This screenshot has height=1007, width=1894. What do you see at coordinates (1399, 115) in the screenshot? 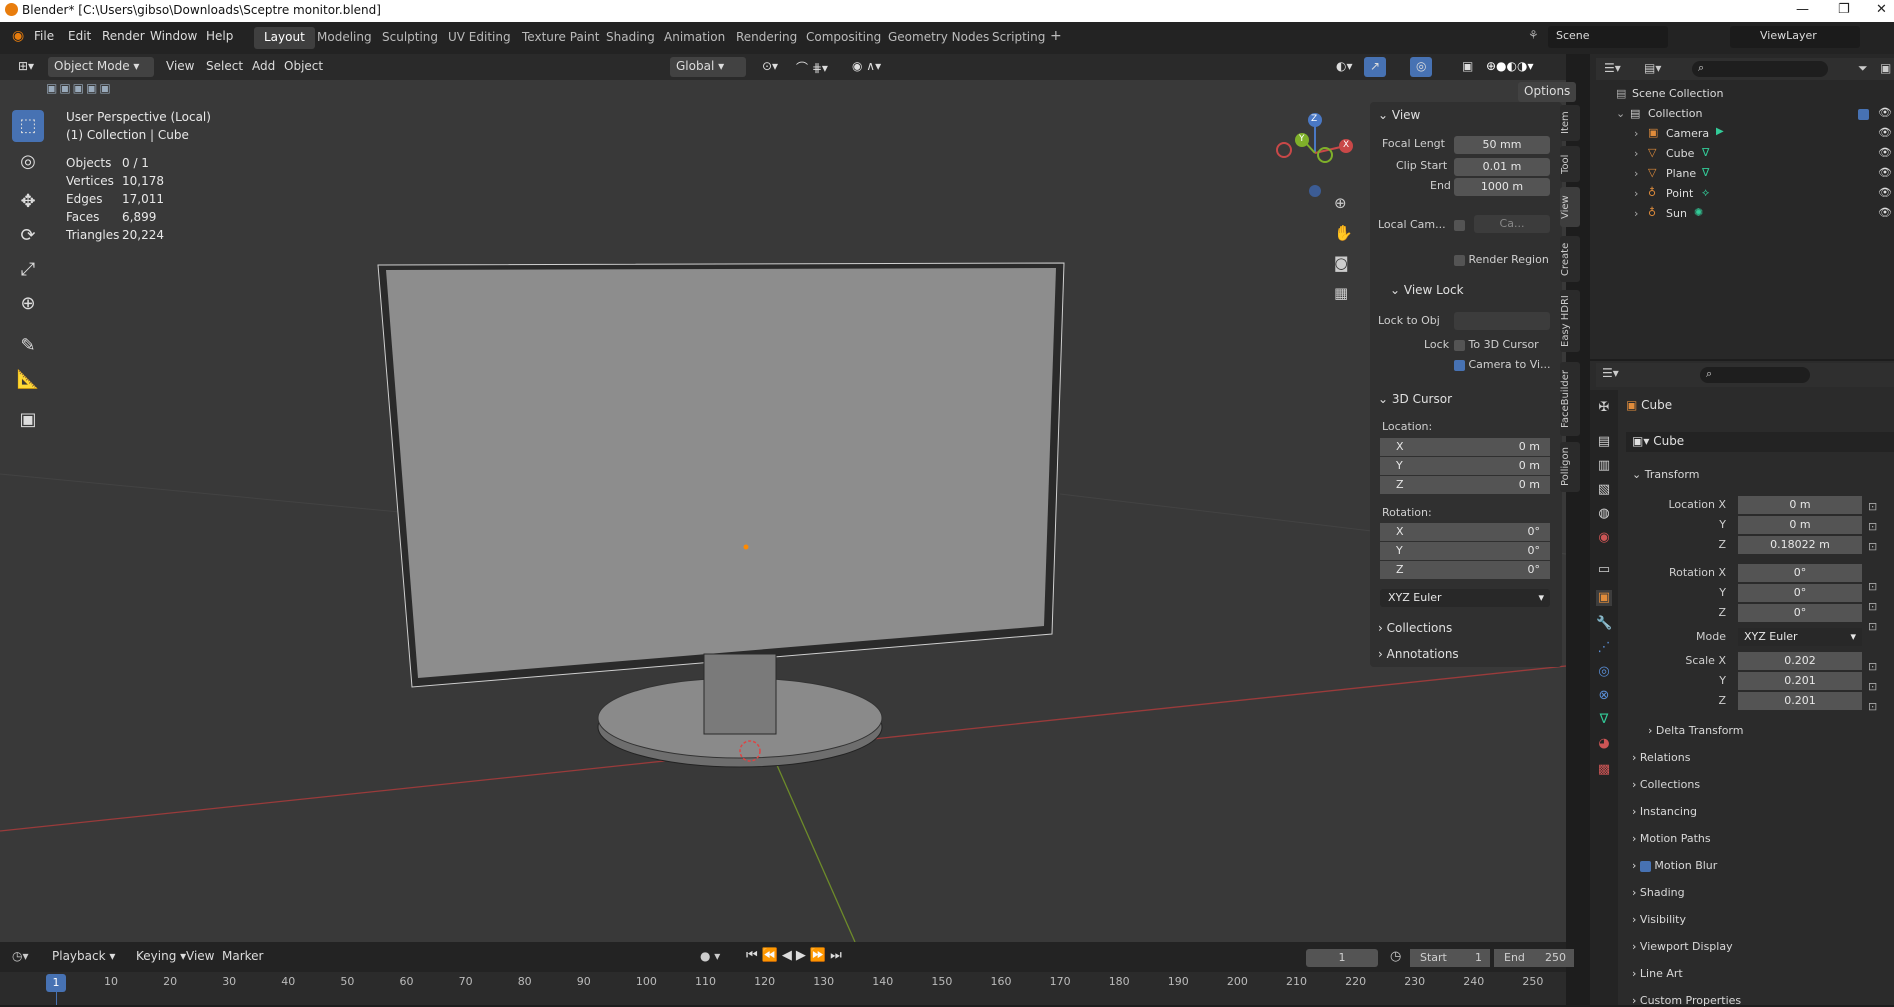
I see `view-section-header: ⌄ View` at bounding box center [1399, 115].